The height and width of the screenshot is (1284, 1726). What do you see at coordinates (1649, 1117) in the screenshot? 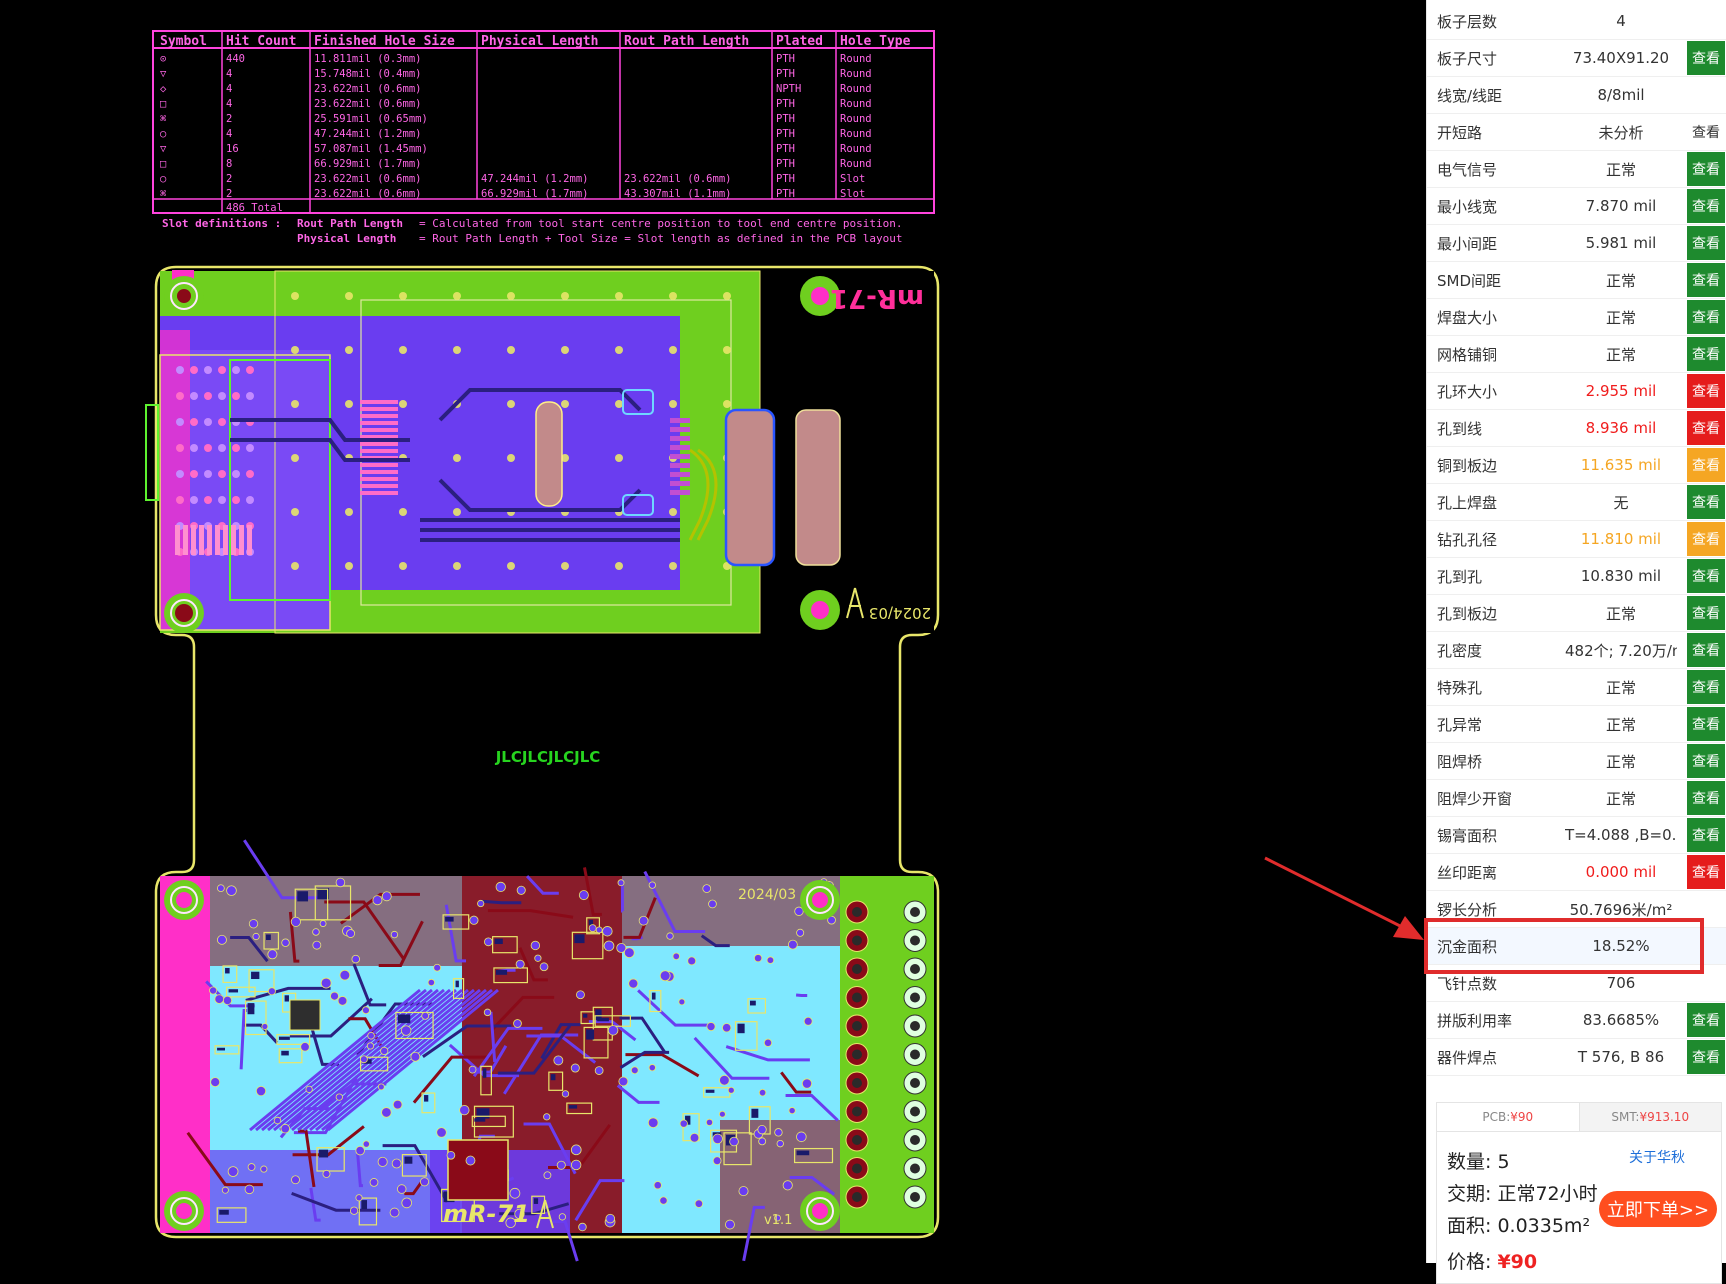
I see `tab-smt: SMT: ¥913.10` at bounding box center [1649, 1117].